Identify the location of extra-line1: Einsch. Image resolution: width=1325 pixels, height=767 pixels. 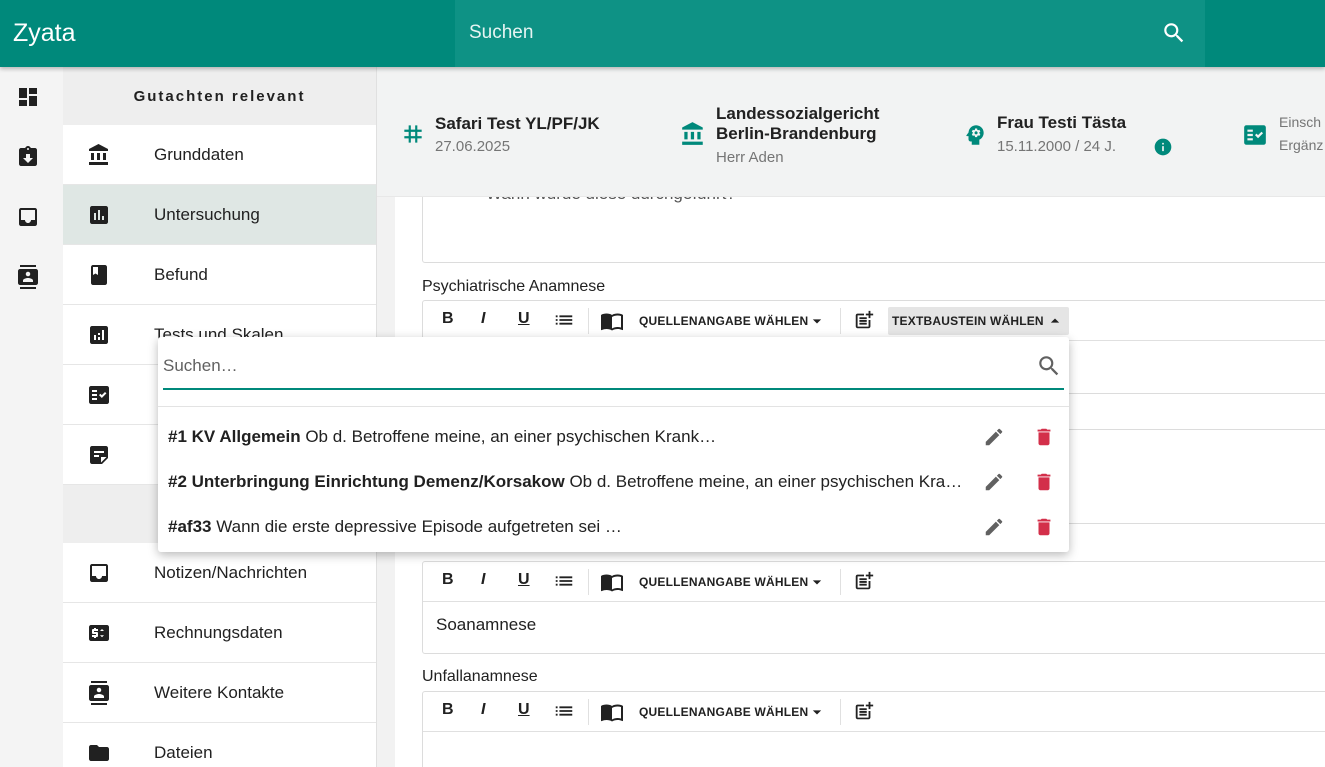
(1300, 122).